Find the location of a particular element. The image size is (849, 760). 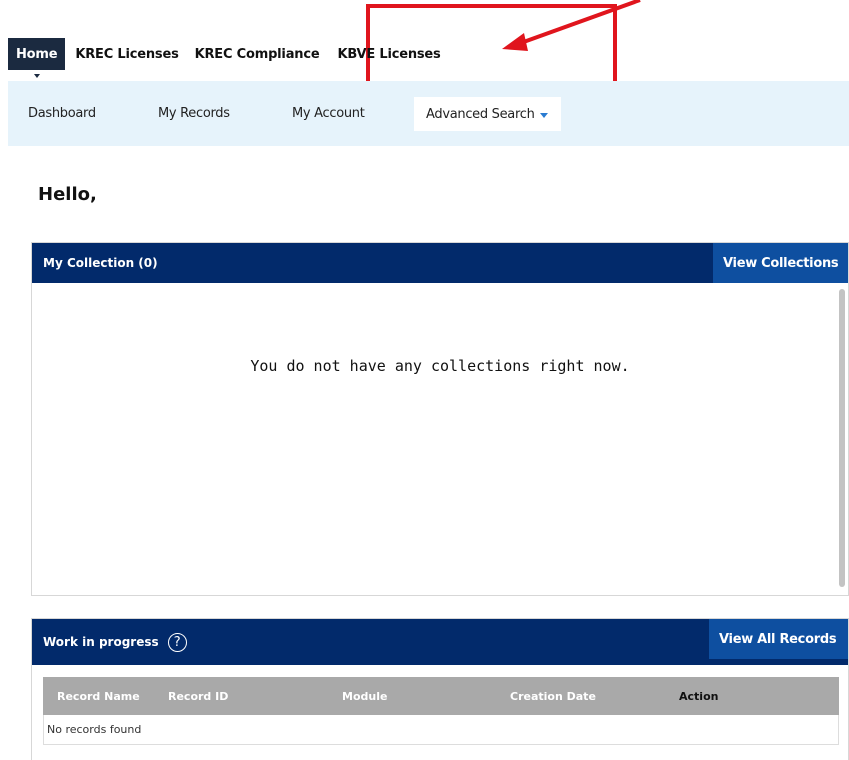

tab-kbve-licenses: KBVE Licenses is located at coordinates (387, 54).